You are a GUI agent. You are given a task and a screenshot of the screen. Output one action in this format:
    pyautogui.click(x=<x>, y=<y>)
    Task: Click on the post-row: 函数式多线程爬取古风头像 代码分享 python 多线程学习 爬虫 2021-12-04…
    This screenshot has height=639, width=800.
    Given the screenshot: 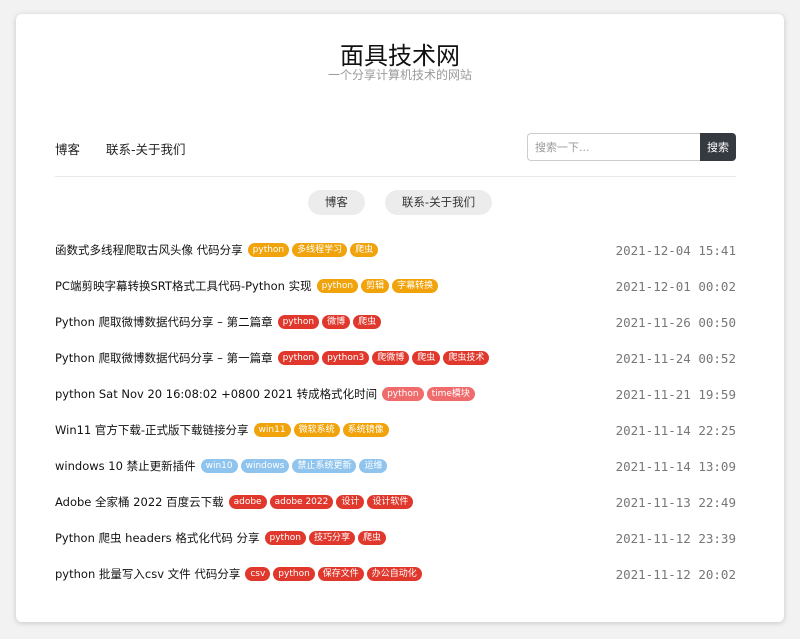 What is the action you would take?
    pyautogui.click(x=395, y=250)
    